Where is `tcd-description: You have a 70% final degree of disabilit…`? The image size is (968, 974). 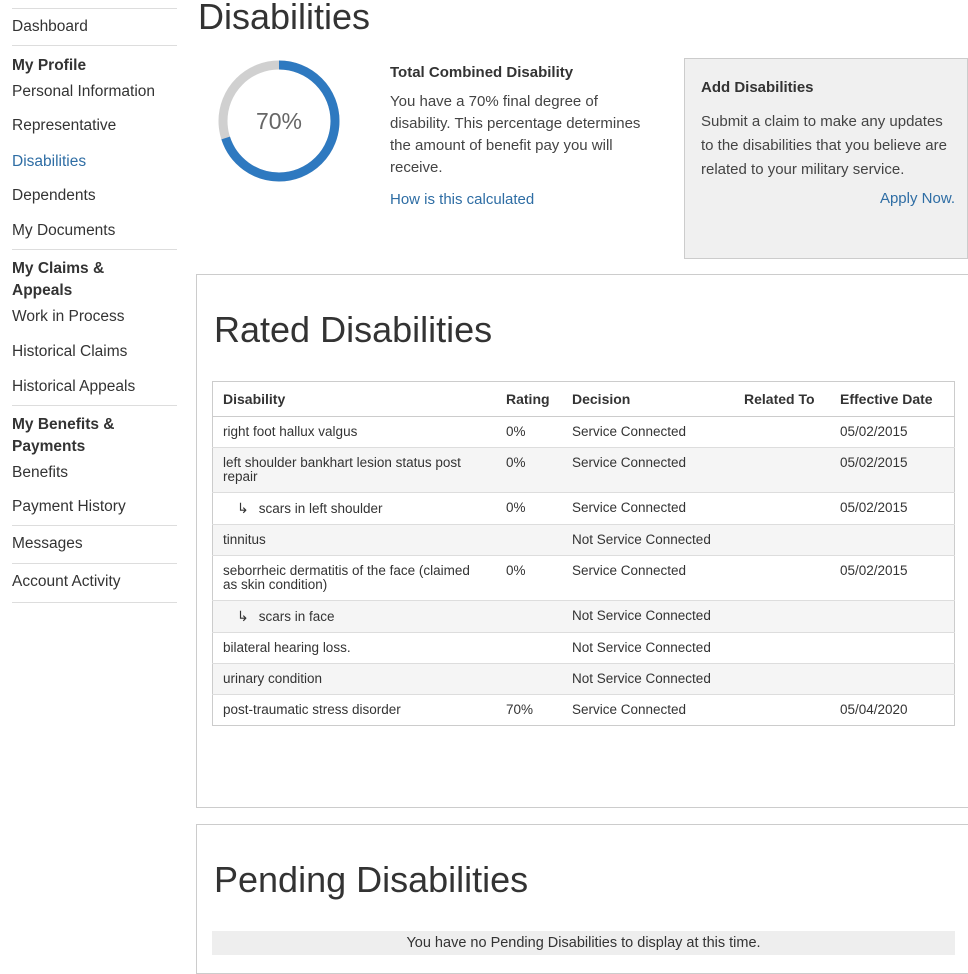
tcd-description: You have a 70% final degree of disabilit… is located at coordinates (515, 134).